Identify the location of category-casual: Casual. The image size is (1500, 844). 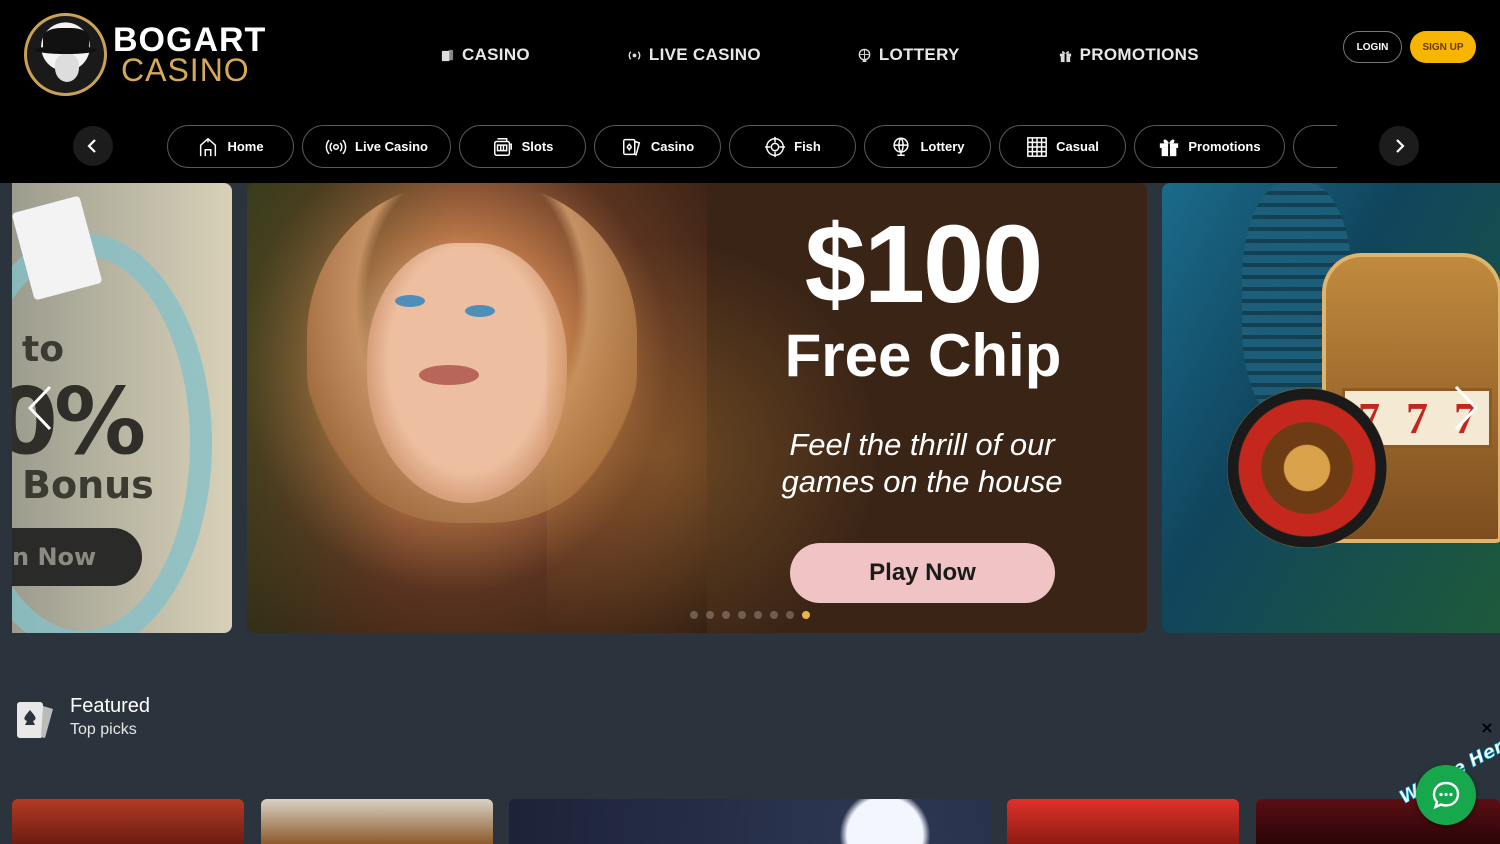
(1062, 146).